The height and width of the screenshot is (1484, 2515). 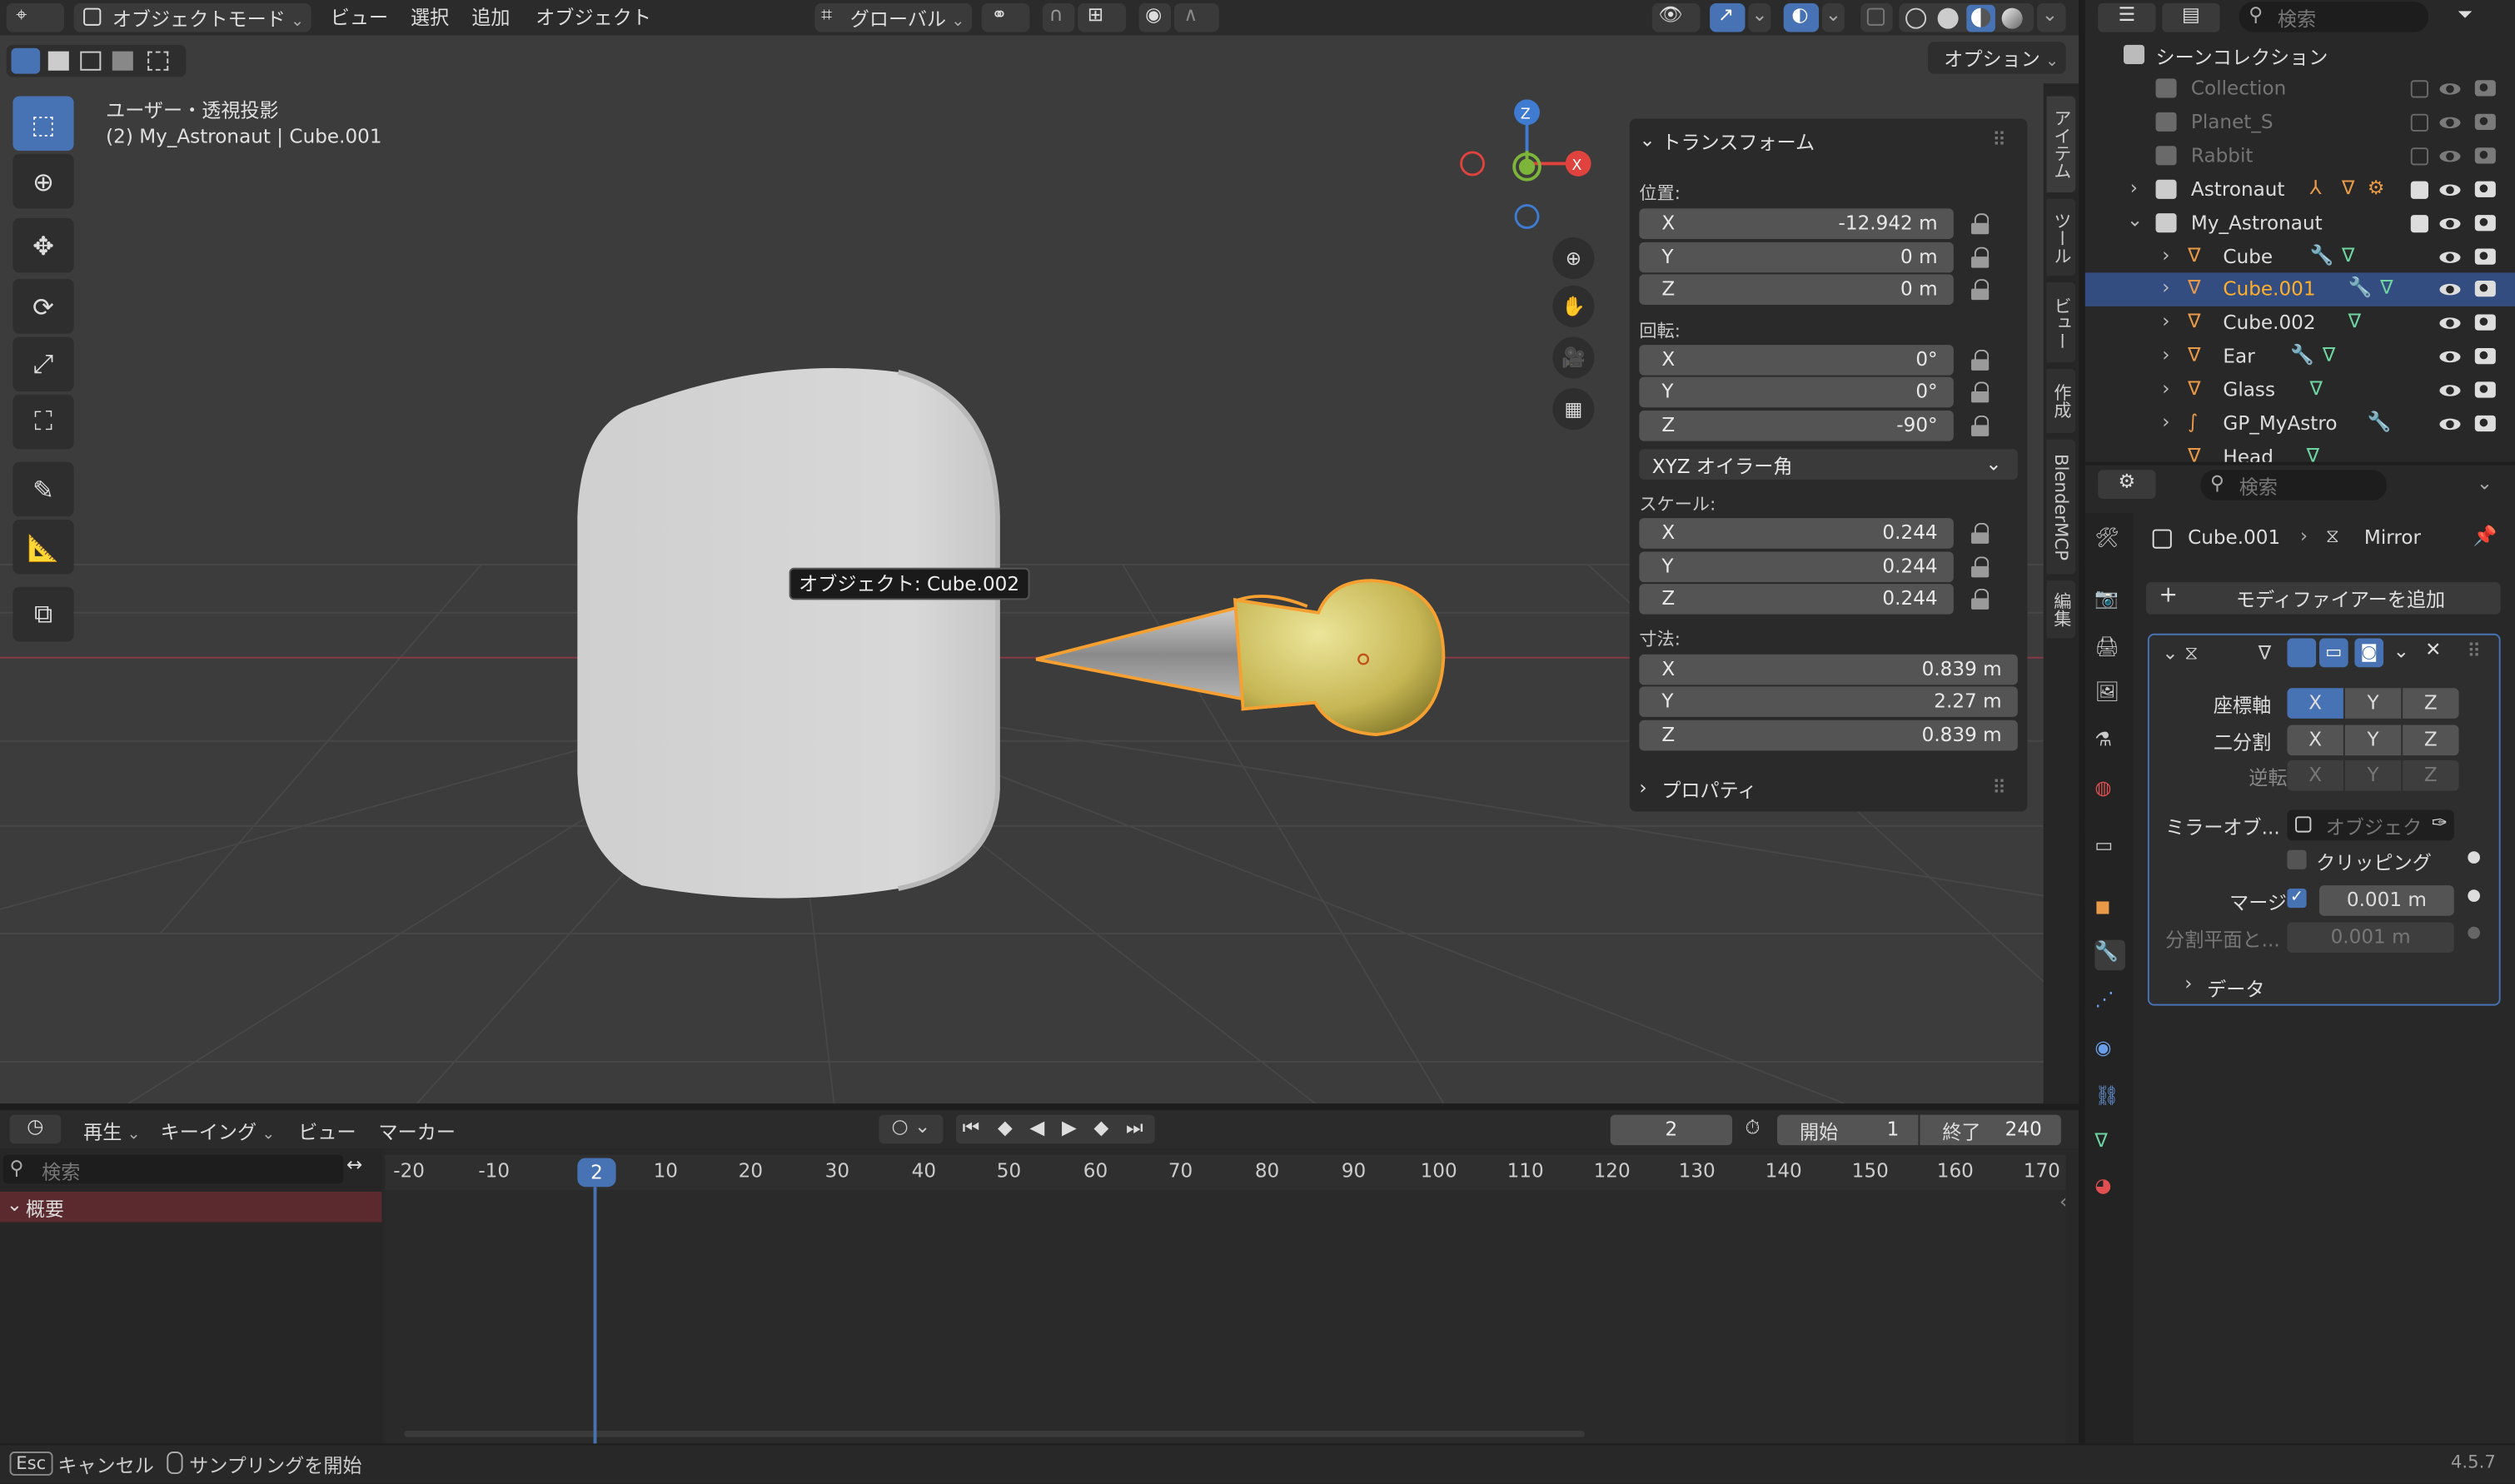 What do you see at coordinates (1829, 701) in the screenshot?
I see `dimension-y-field: Y 2.27 m` at bounding box center [1829, 701].